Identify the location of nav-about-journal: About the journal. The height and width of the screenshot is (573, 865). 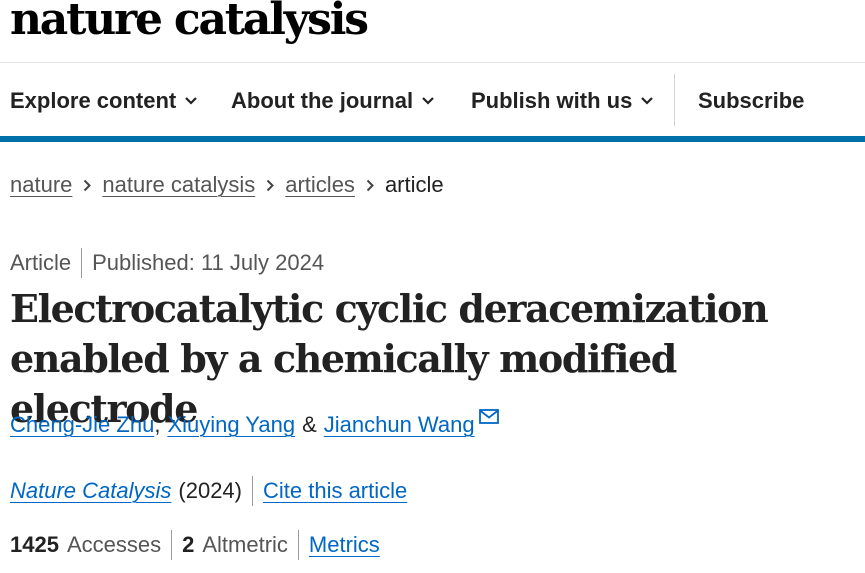
(332, 101).